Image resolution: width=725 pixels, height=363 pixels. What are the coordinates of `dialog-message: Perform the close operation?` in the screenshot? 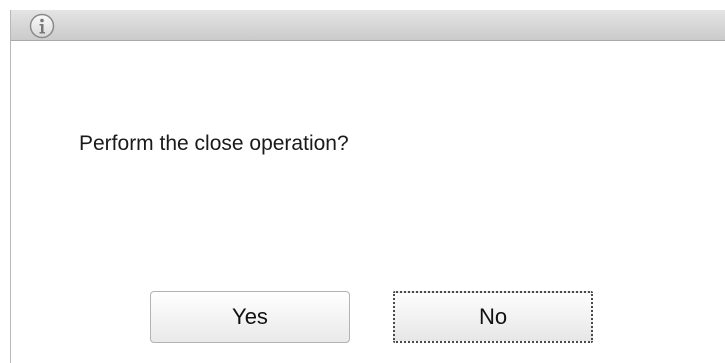 It's located at (214, 143).